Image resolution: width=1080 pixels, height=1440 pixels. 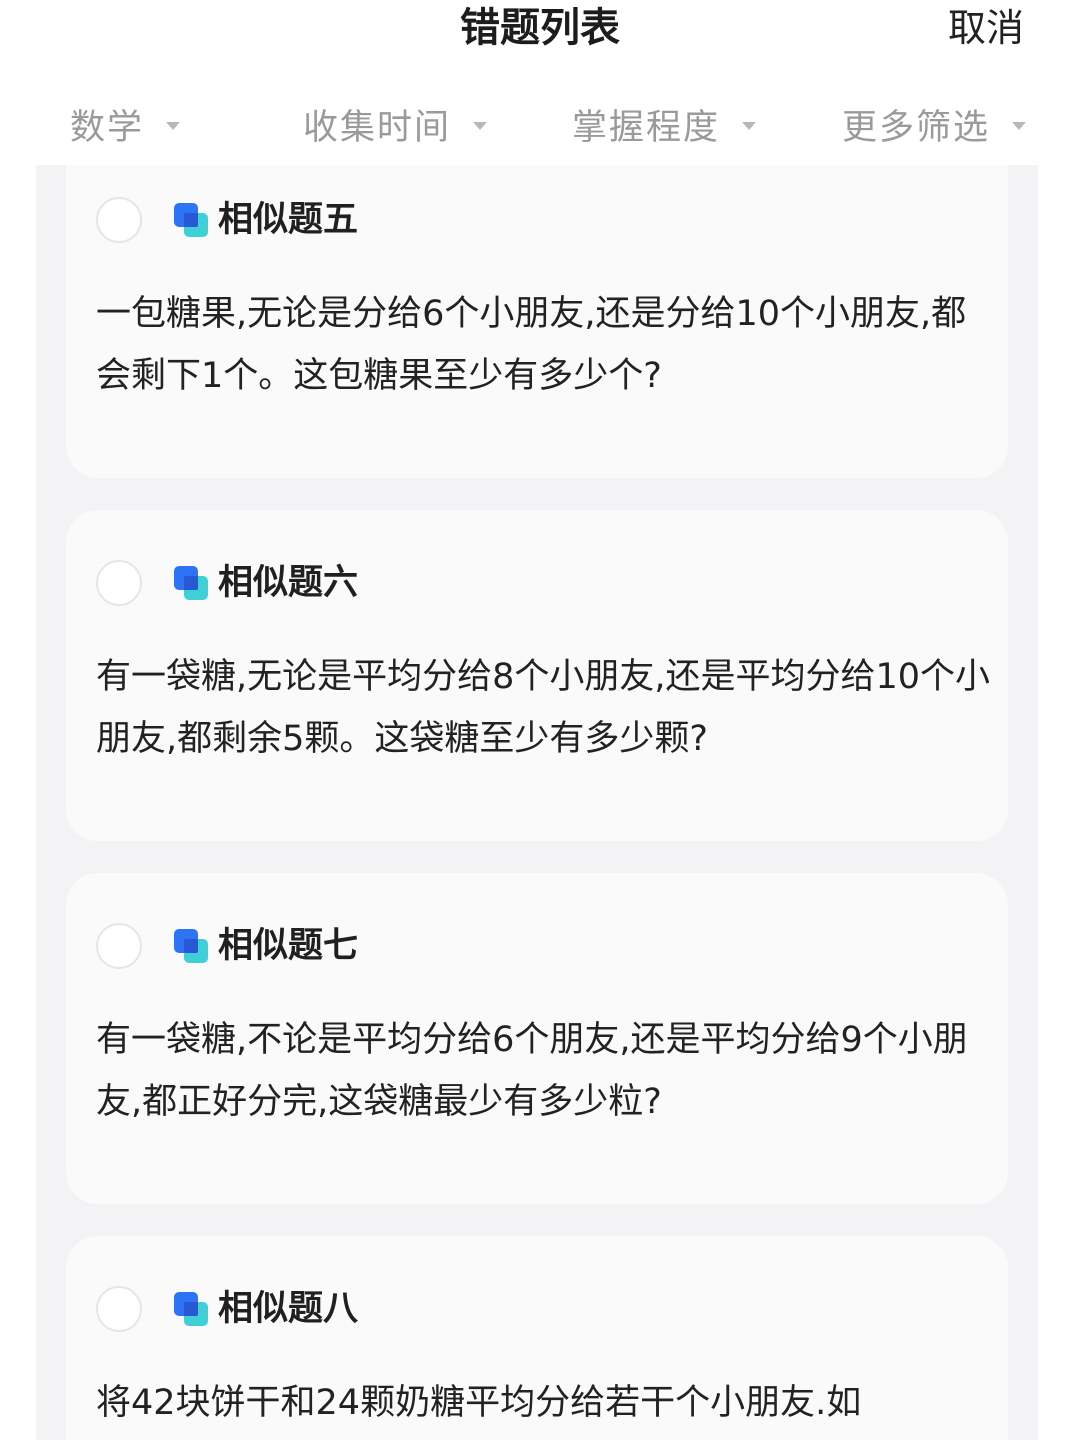 I want to click on app-header: 错题列表 取消 数学 收集时间 掌握程度 更多筛选, so click(x=540, y=82).